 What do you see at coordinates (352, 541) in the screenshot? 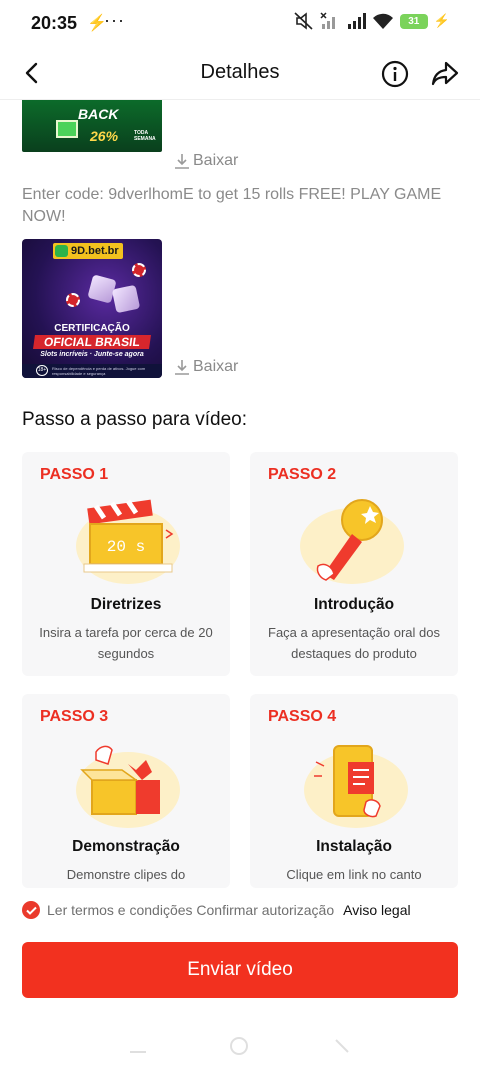
I see `microphone-icon` at bounding box center [352, 541].